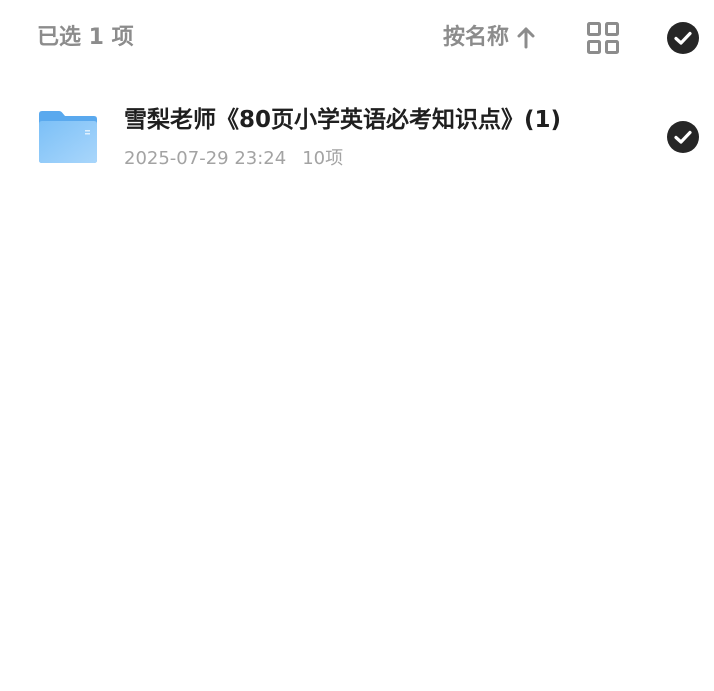 The image size is (714, 691). What do you see at coordinates (357, 38) in the screenshot?
I see `selection-toolbar: 已选 1 项 按名称` at bounding box center [357, 38].